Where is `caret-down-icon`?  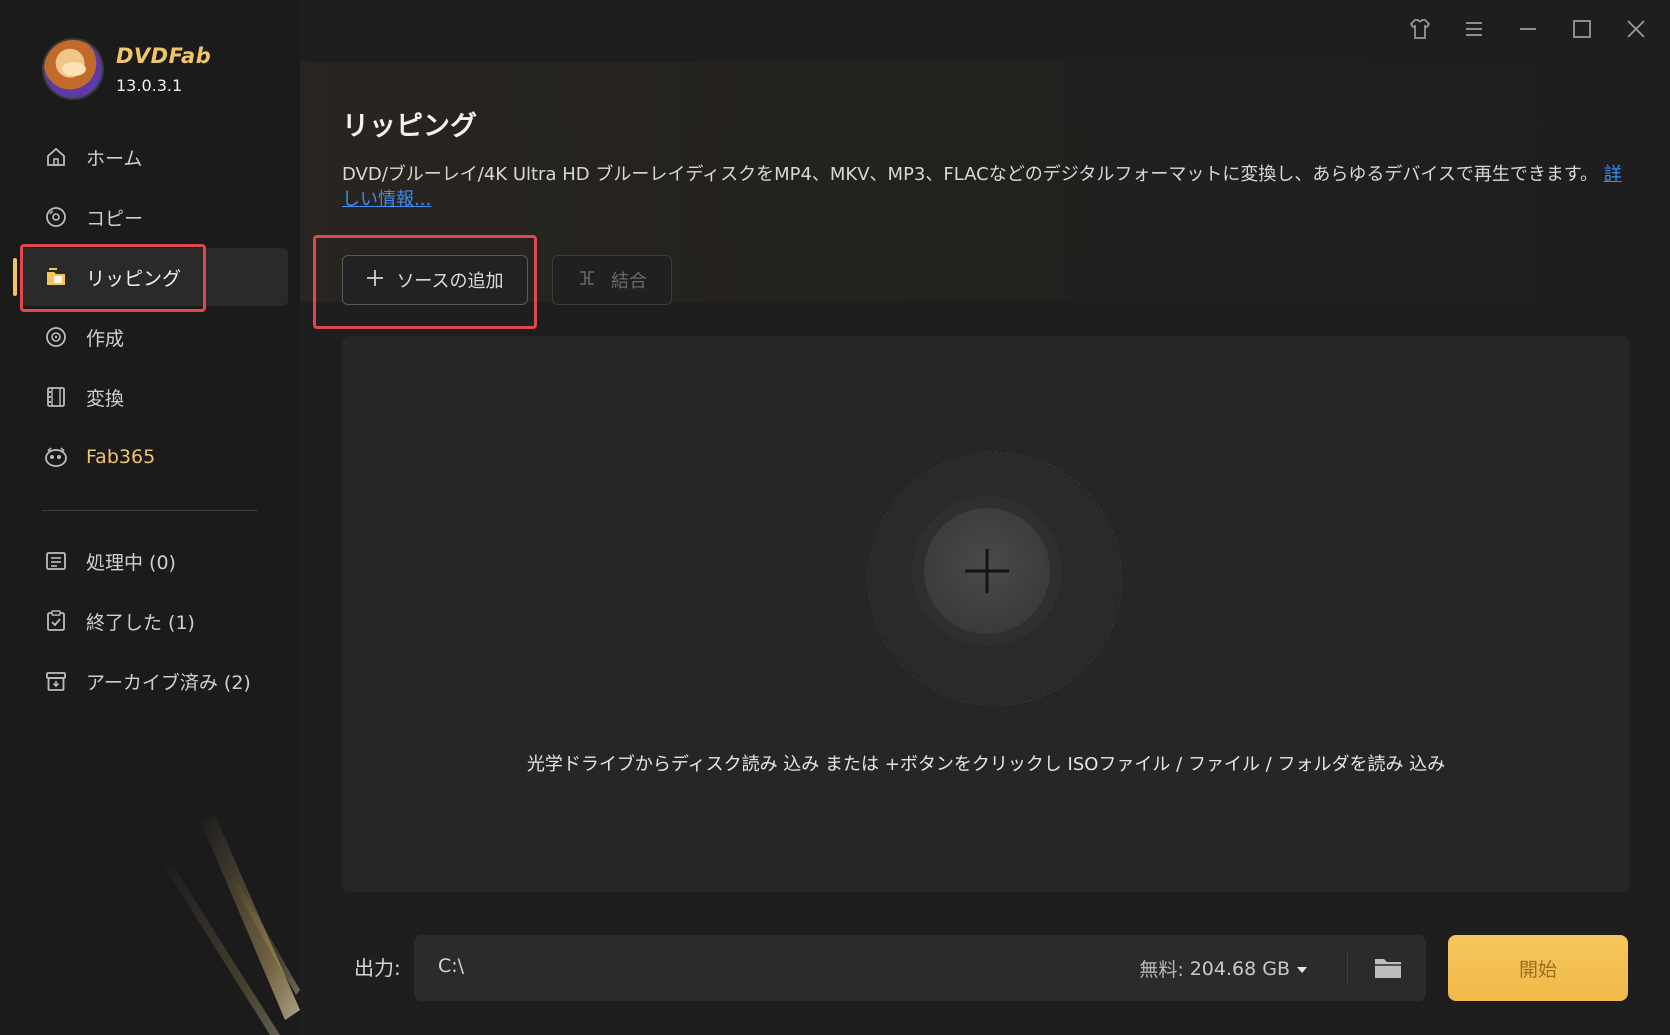
caret-down-icon is located at coordinates (1302, 969).